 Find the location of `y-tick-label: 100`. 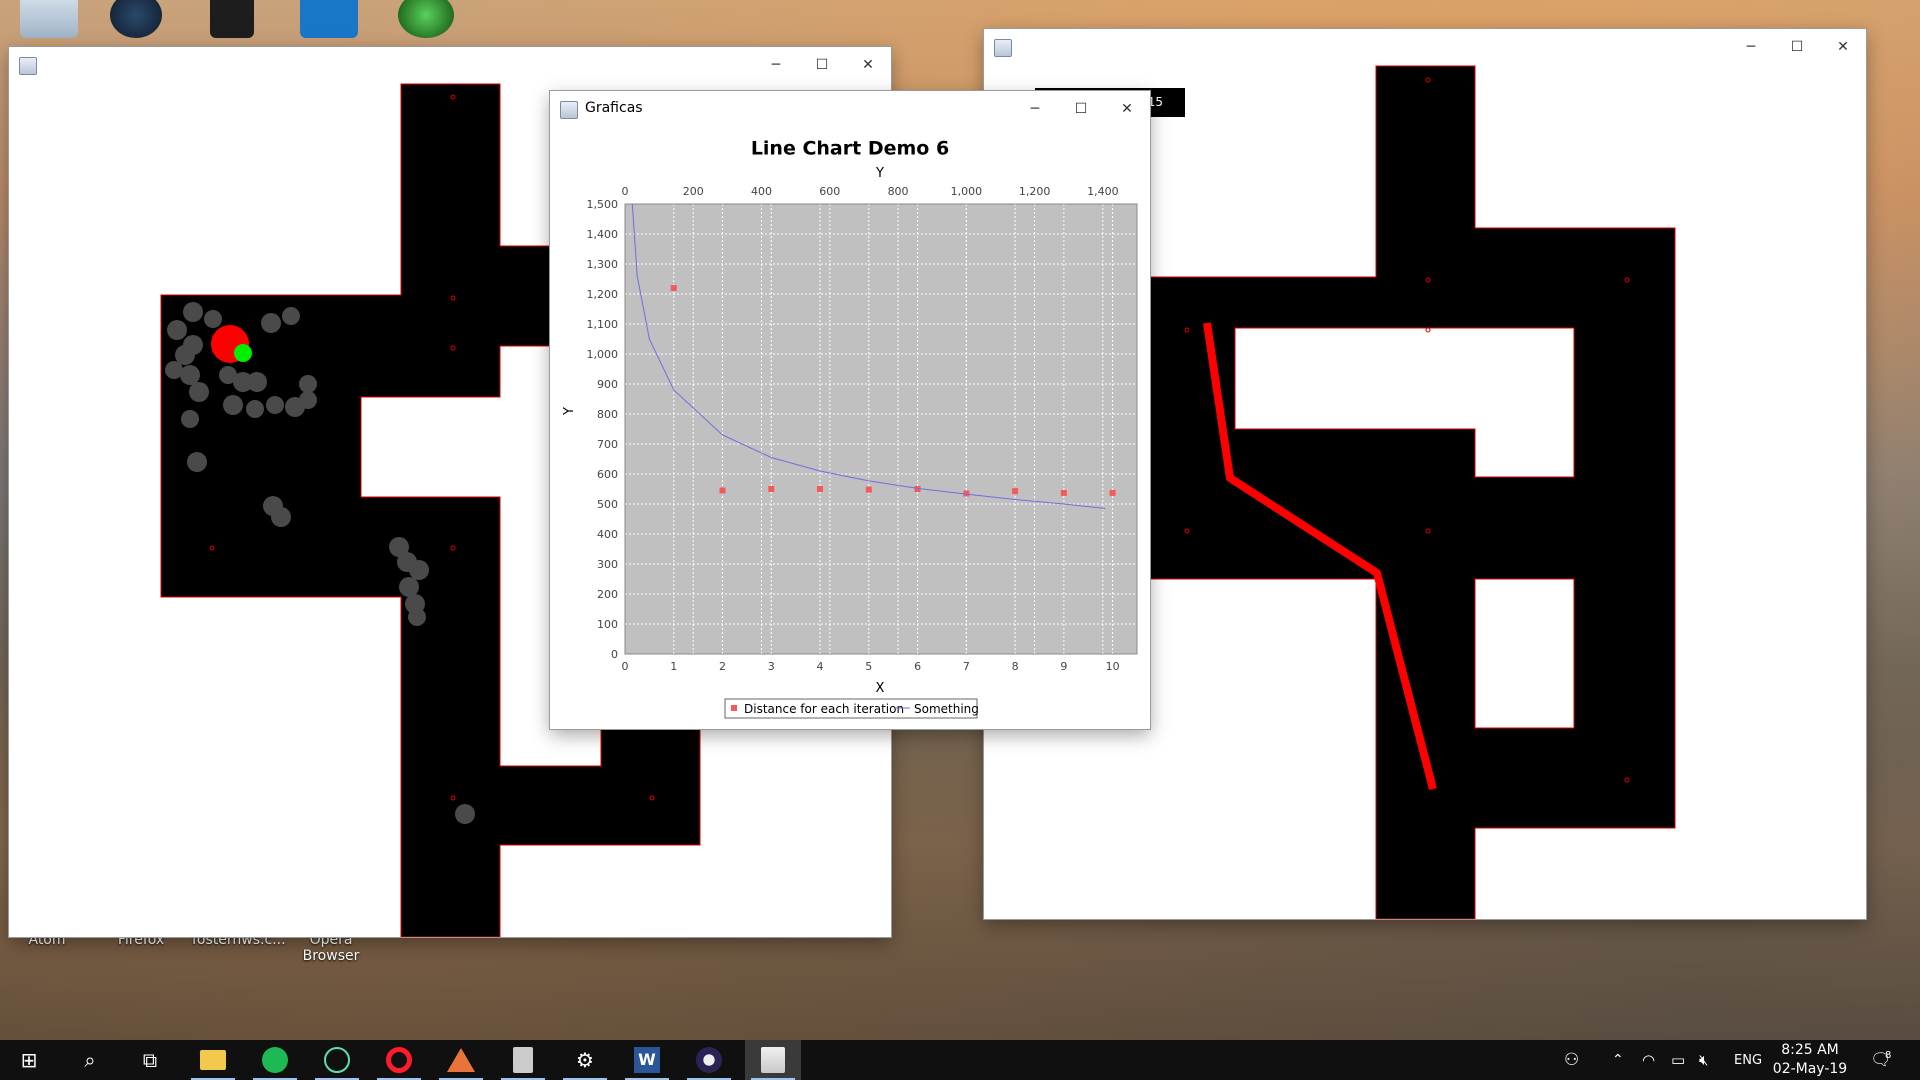

y-tick-label: 100 is located at coordinates (607, 624).